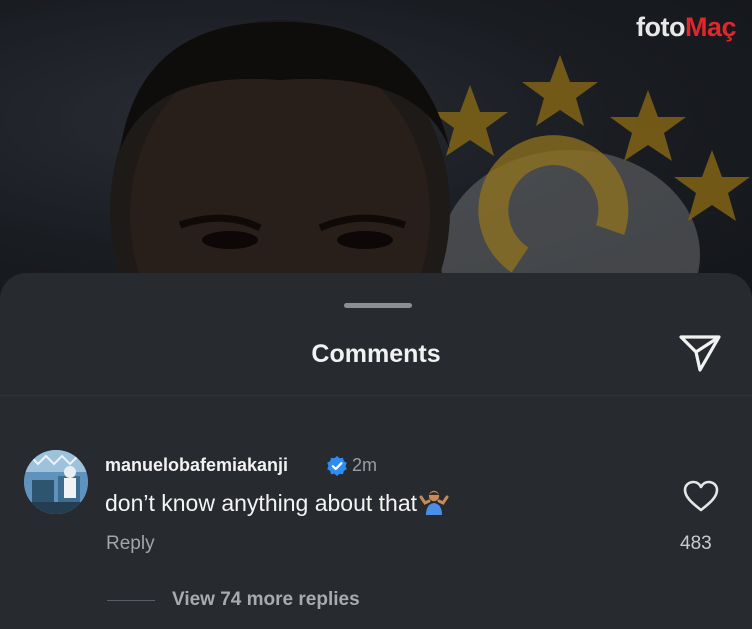 Image resolution: width=752 pixels, height=629 pixels. What do you see at coordinates (701, 496) in the screenshot?
I see `heart-icon` at bounding box center [701, 496].